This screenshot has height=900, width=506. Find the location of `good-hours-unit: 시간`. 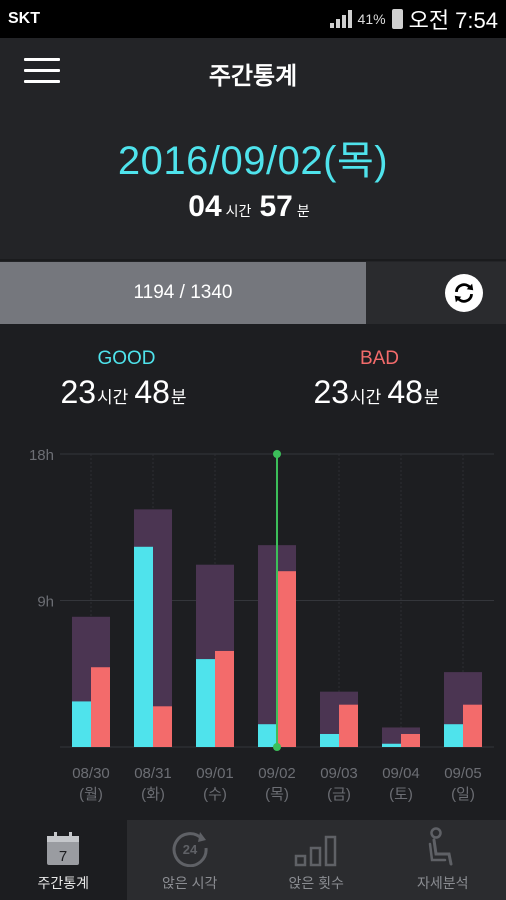

good-hours-unit: 시간 is located at coordinates (113, 397).